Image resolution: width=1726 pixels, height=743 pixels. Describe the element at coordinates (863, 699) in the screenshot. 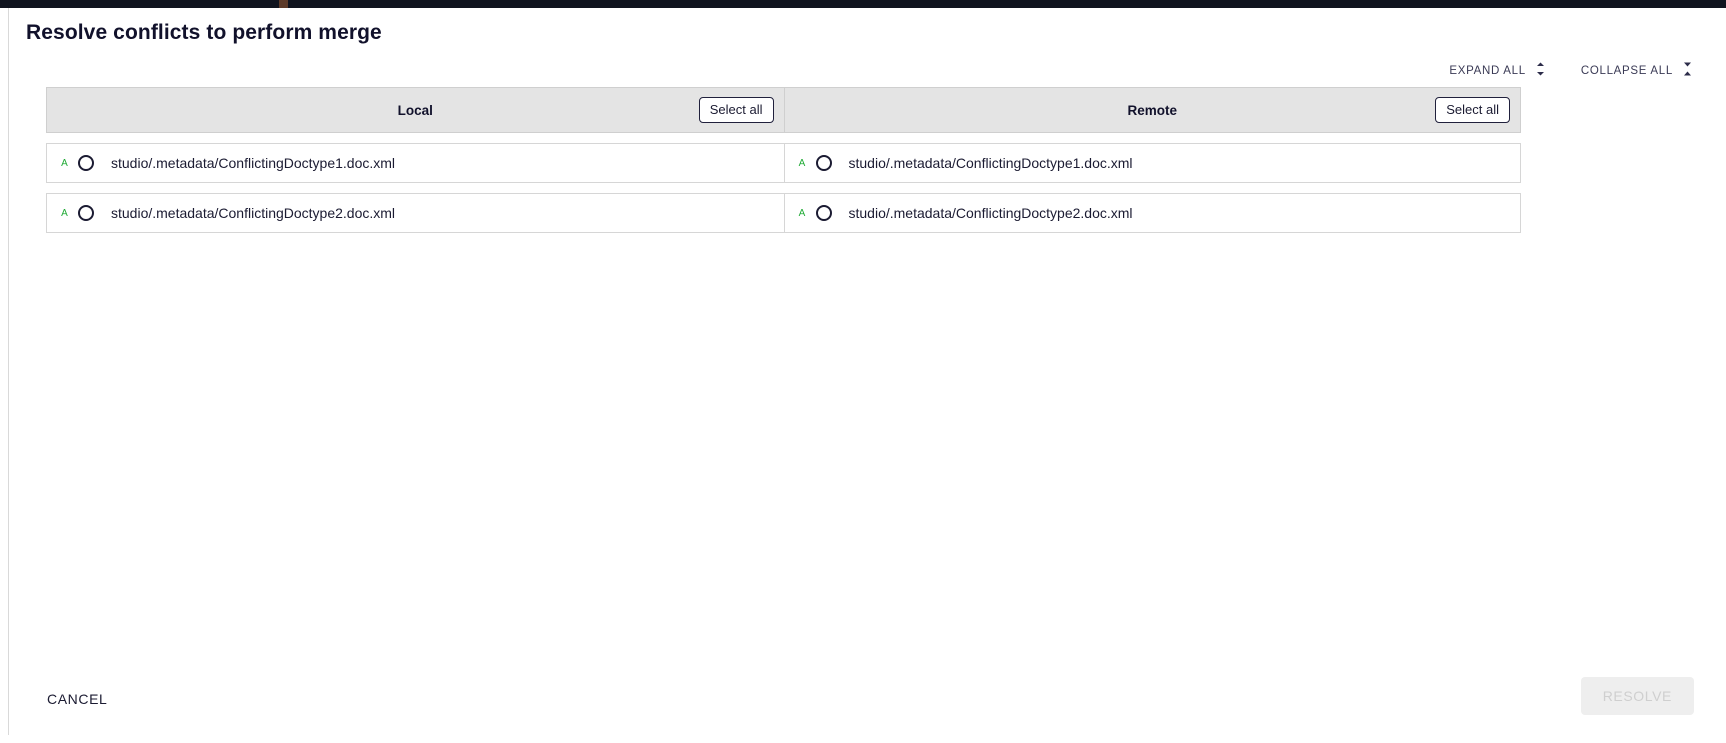

I see `dialog-footer: CANCEL RESOLVE` at that location.